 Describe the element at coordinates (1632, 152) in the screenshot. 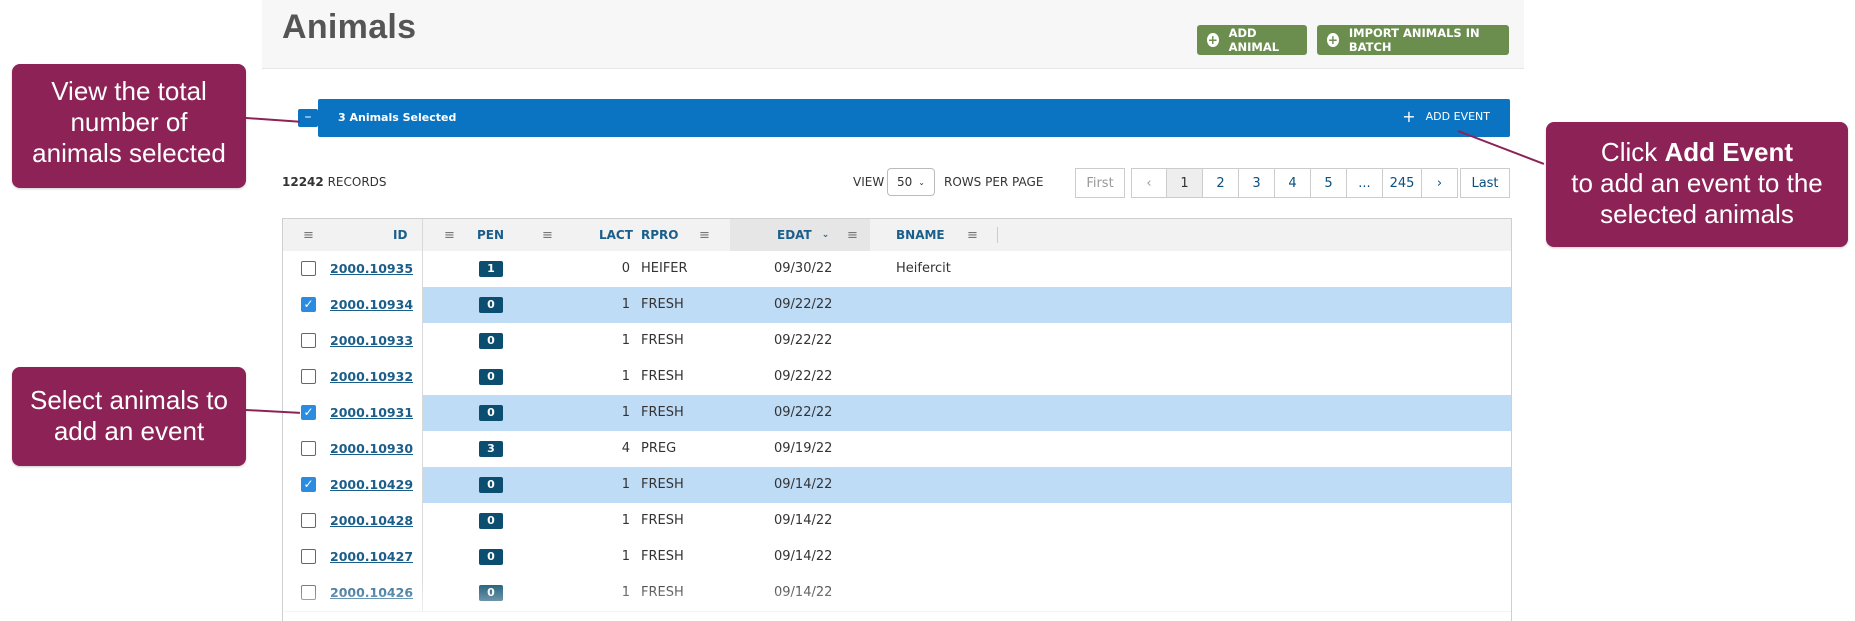

I see `callout-prefix: Click` at that location.